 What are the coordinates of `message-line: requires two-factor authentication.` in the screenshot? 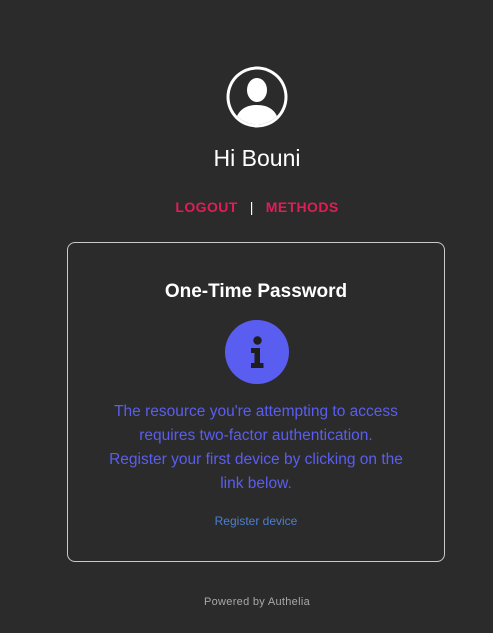 It's located at (256, 435).